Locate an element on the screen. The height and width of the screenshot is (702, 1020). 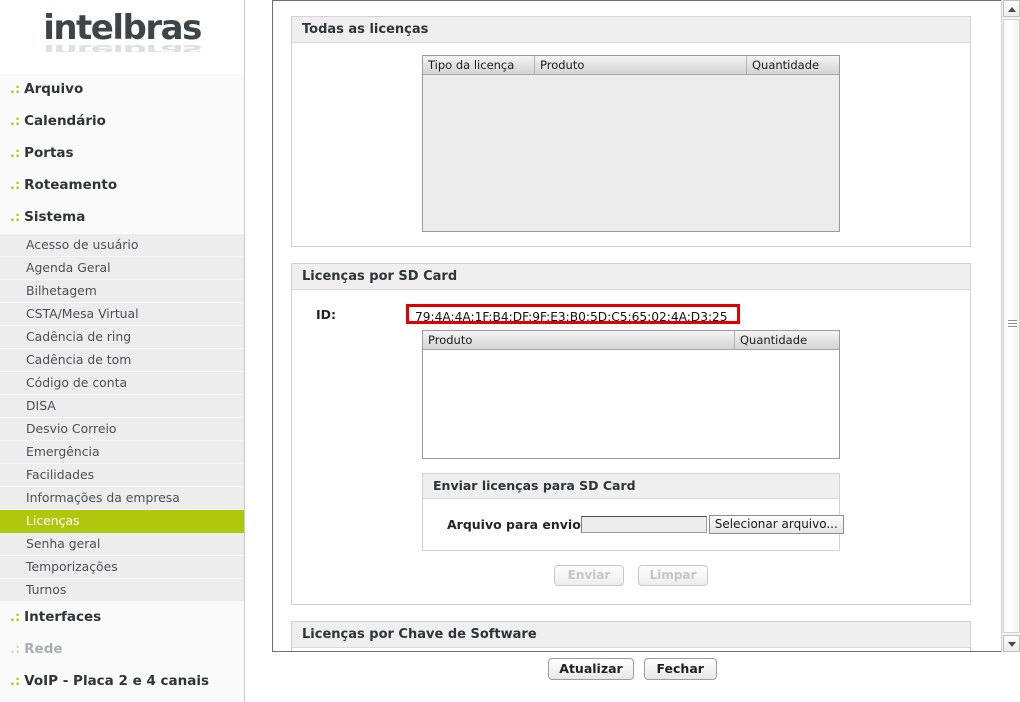
upload-file-label: Arquivo para envio is located at coordinates (514, 524).